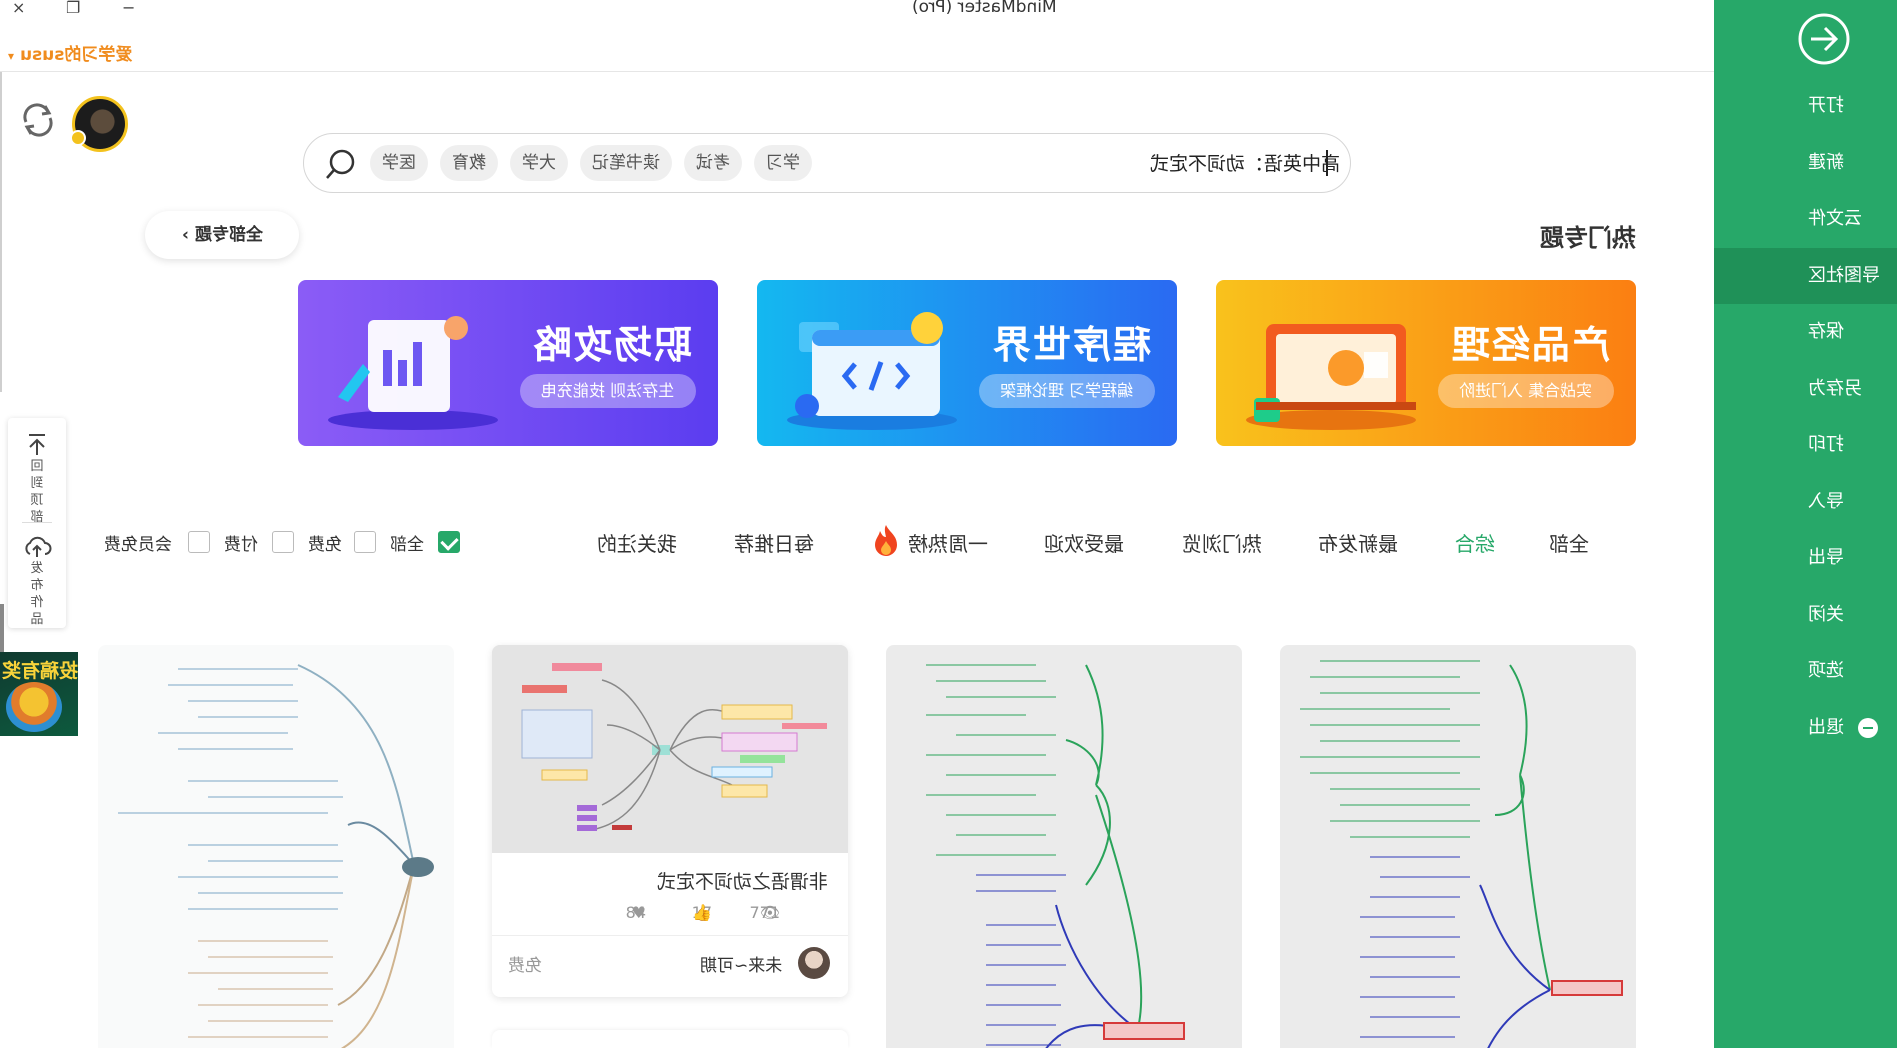  I want to click on sidebar-item-print: 打印, so click(1805, 445).